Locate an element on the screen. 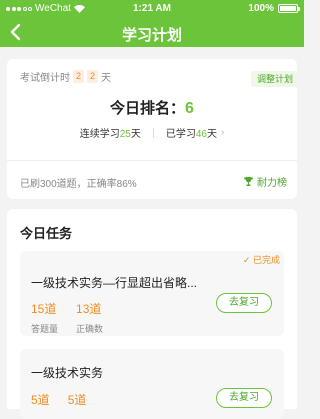  section-title: 今日任务 is located at coordinates (46, 233).